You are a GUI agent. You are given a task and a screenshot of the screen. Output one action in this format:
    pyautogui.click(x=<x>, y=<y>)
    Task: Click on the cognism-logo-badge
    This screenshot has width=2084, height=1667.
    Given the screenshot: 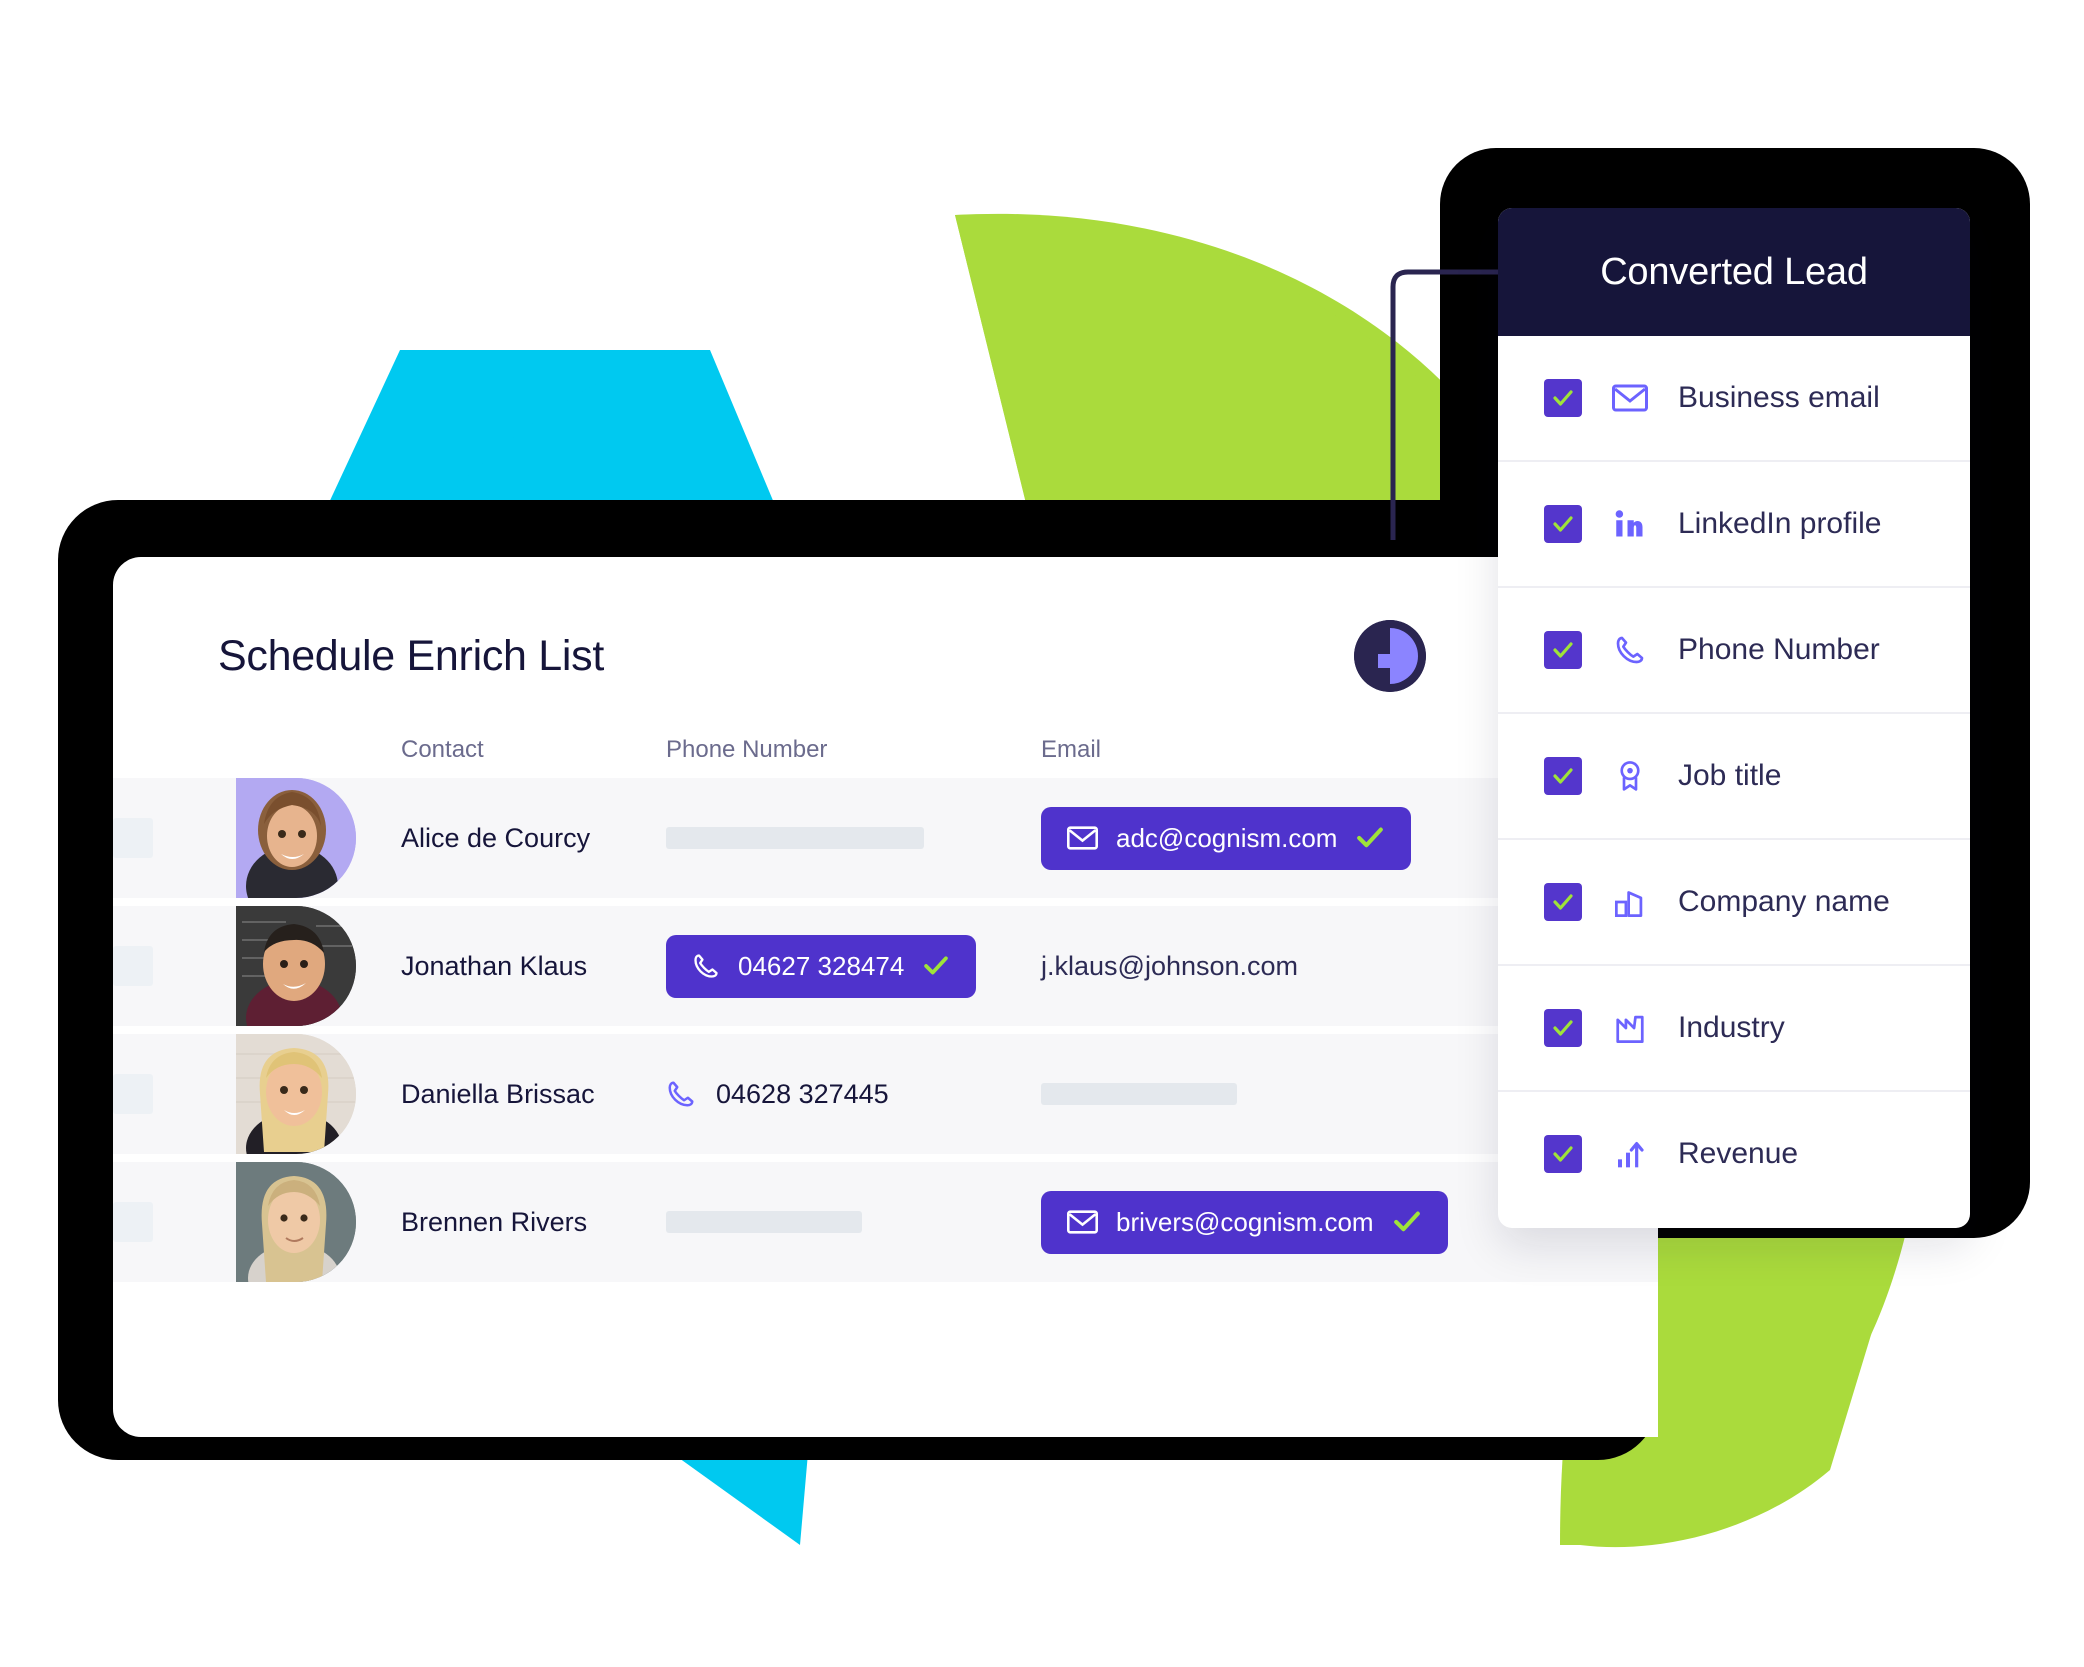 What is the action you would take?
    pyautogui.click(x=1390, y=656)
    